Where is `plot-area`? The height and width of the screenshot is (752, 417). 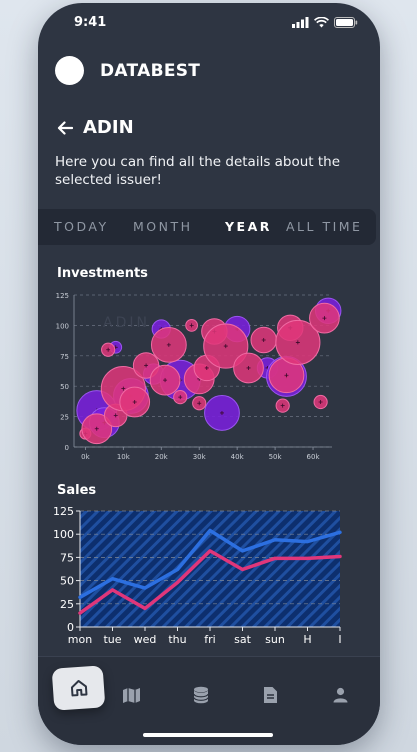
plot-area is located at coordinates (210, 569).